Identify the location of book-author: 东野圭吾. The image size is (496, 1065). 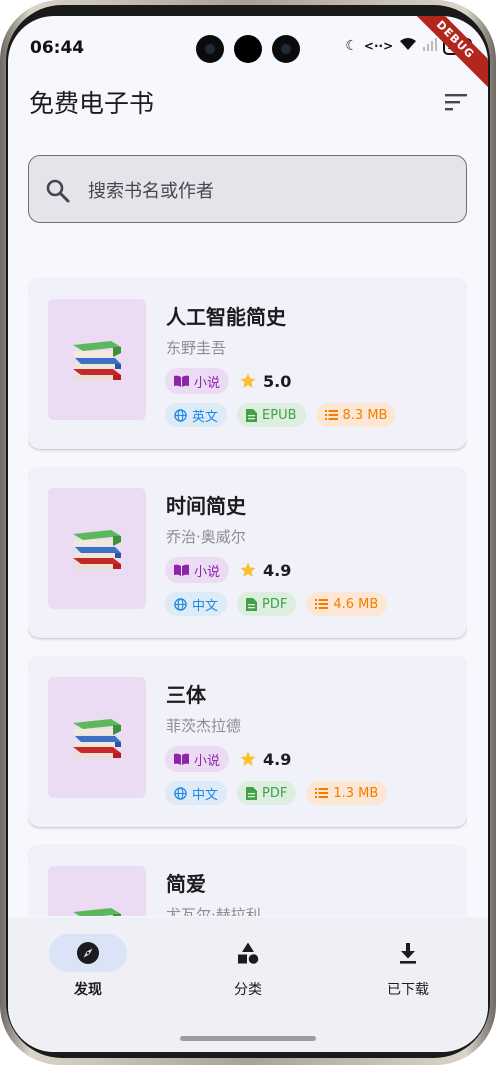
(196, 348).